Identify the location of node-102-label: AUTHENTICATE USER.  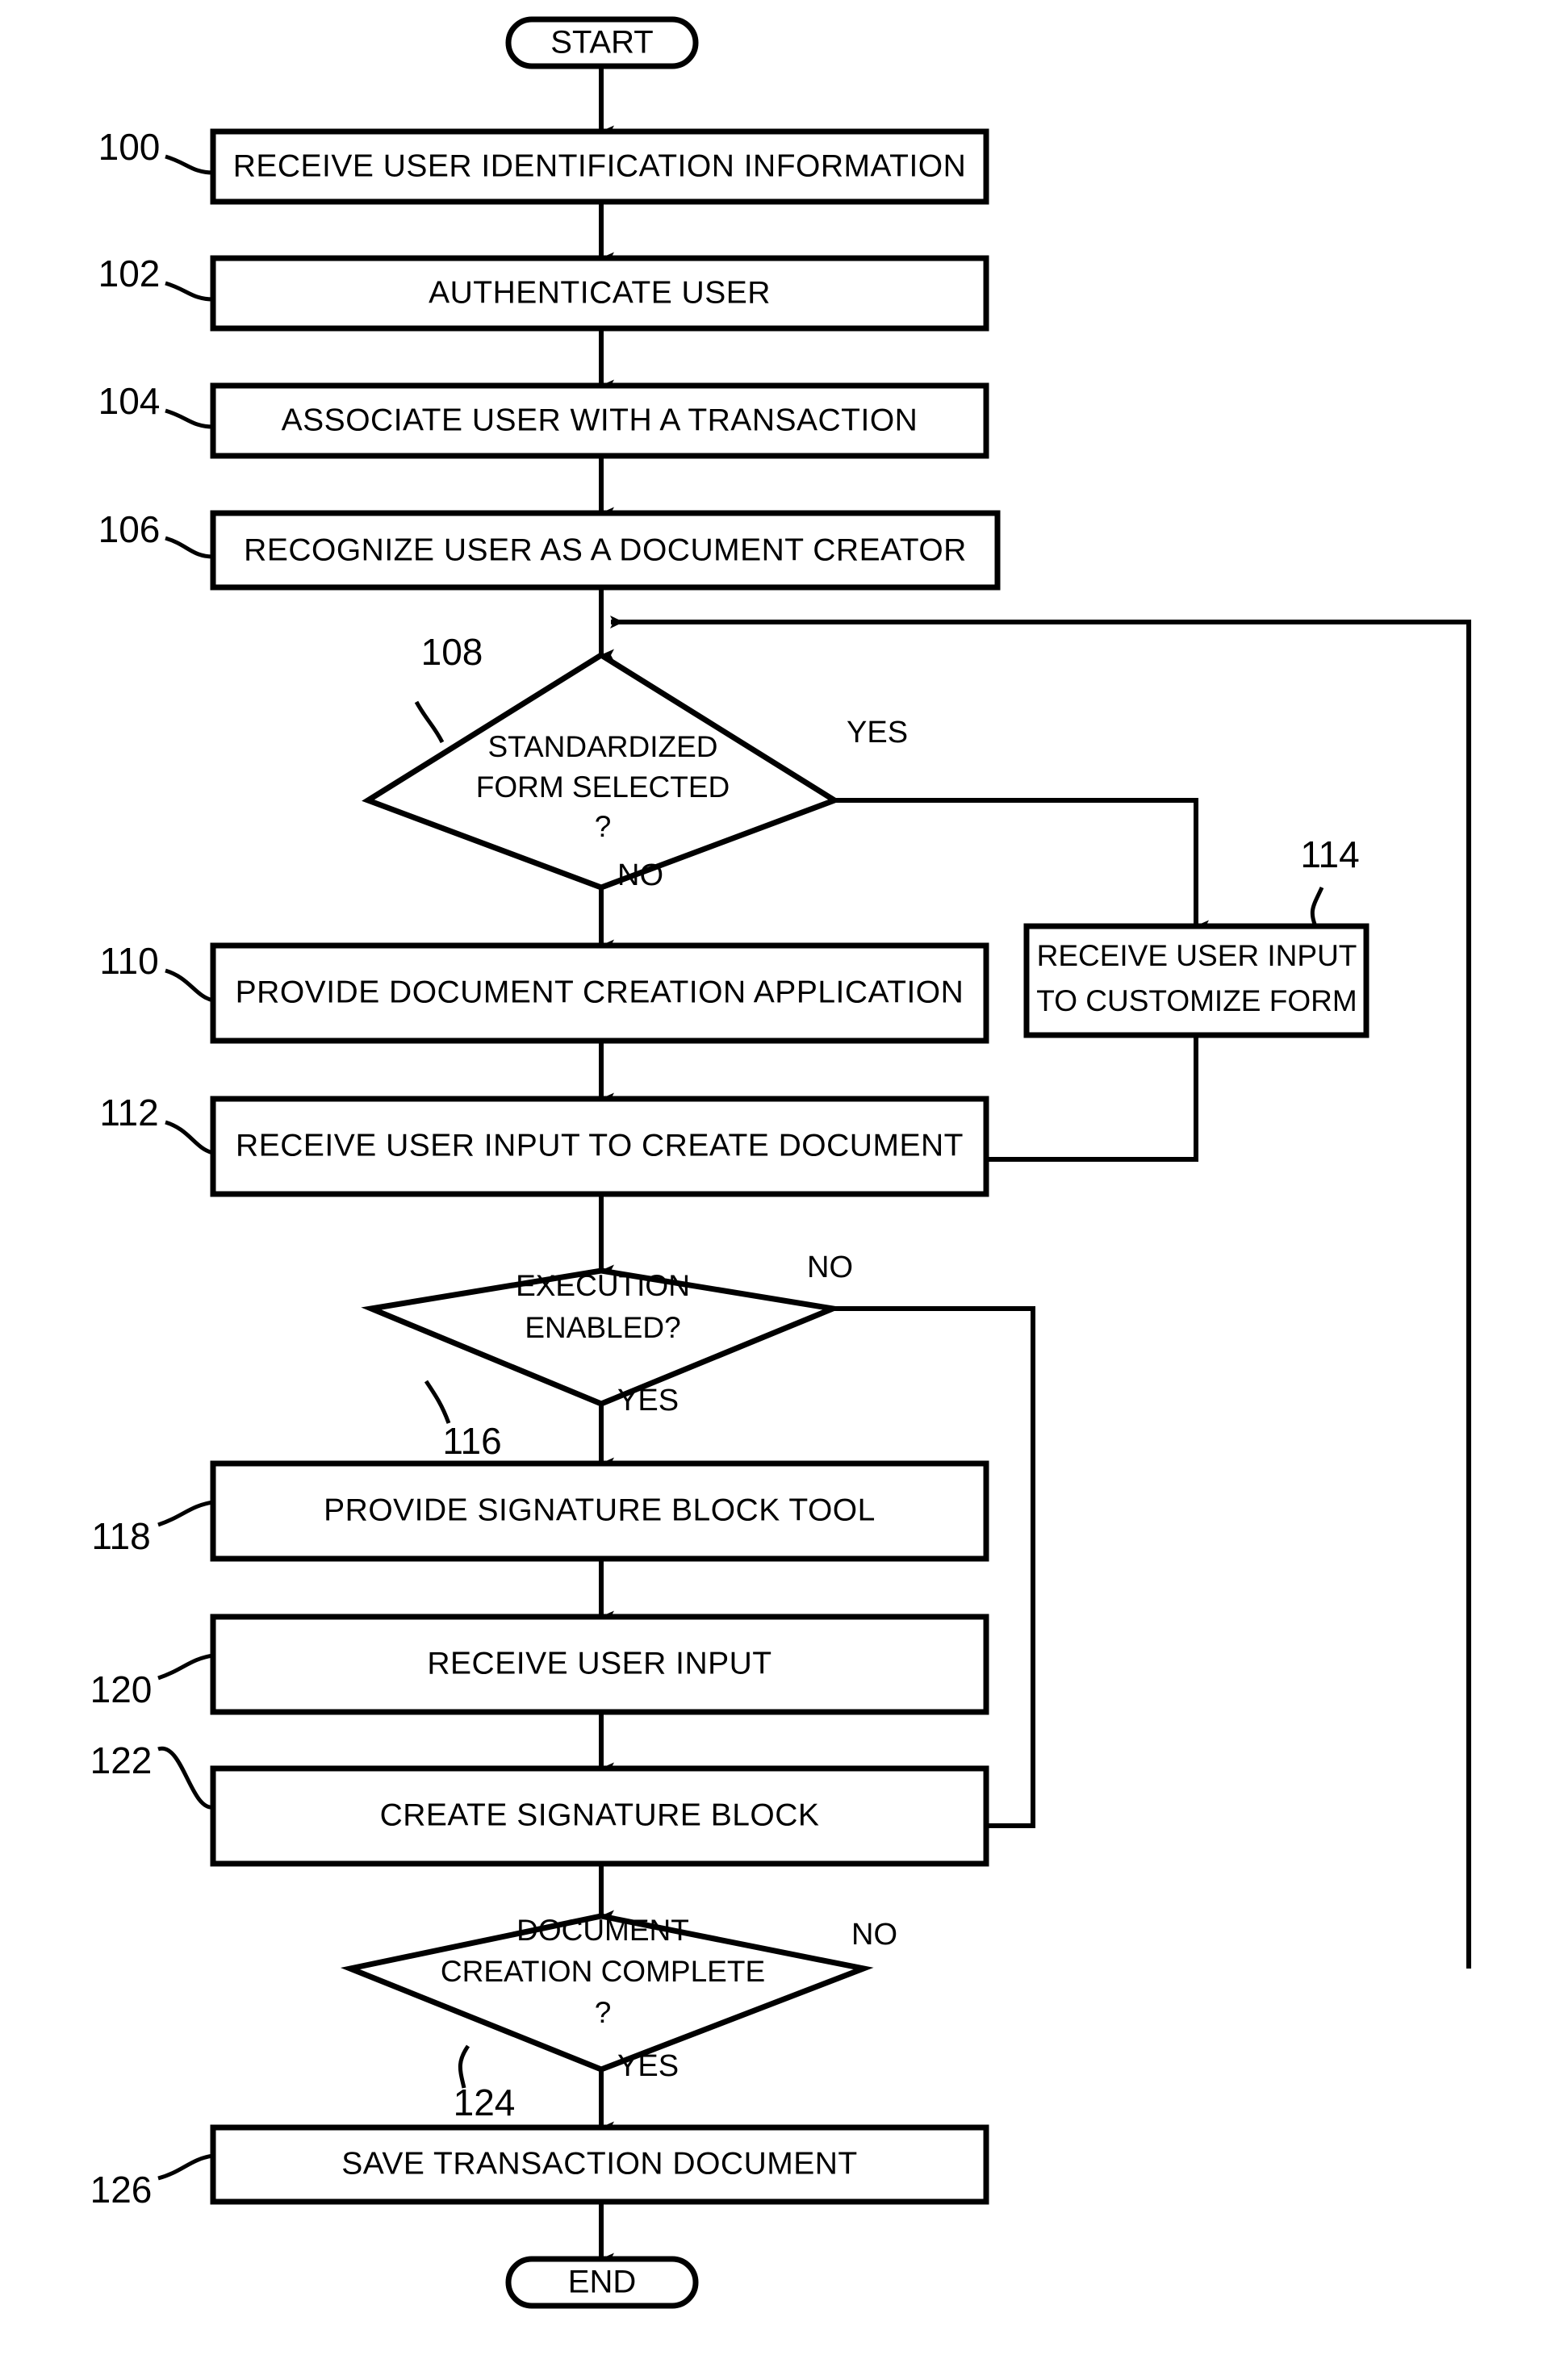
(600, 292).